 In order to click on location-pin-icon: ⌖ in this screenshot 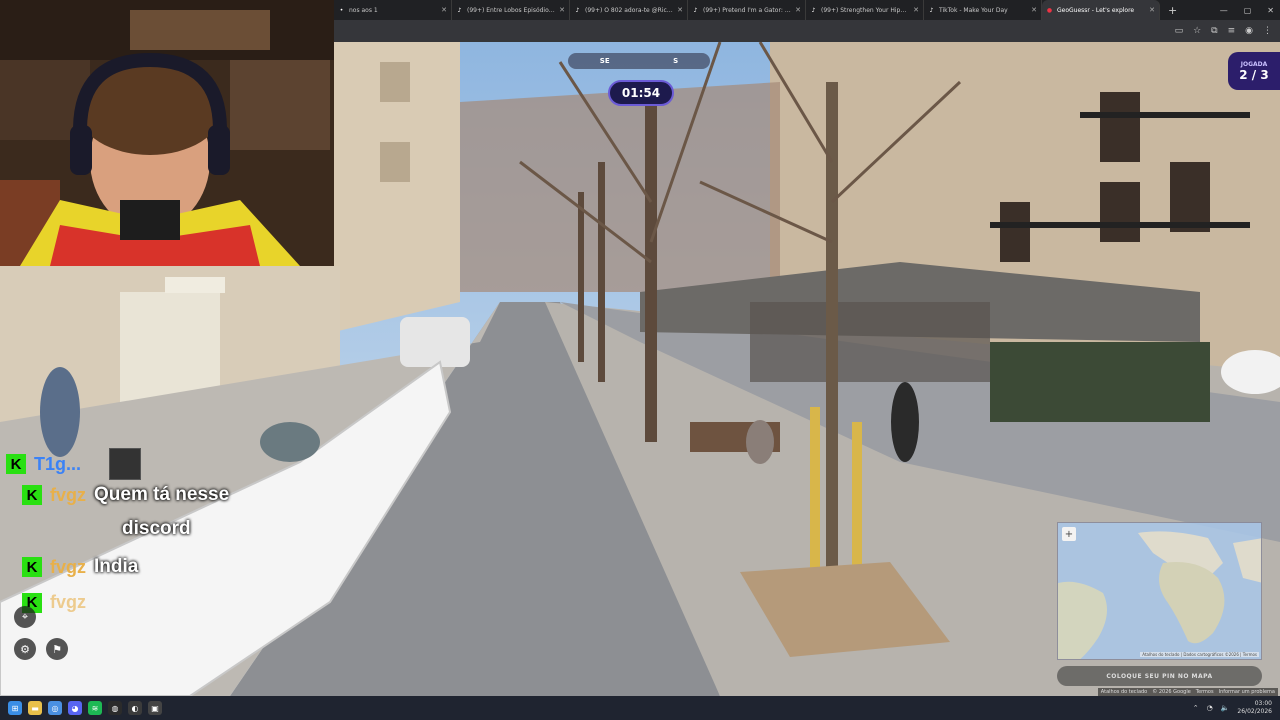, I will do `click(25, 617)`.